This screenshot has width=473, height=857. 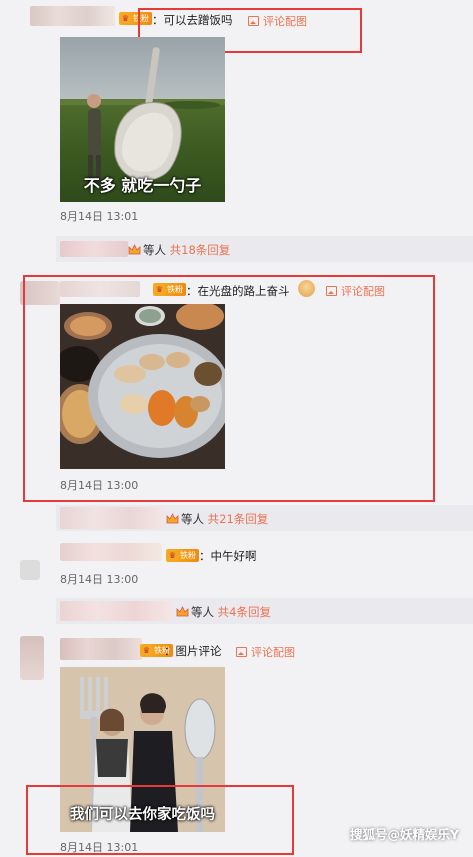 I want to click on comment-image: 不多 就吃一勺子, so click(x=142, y=119).